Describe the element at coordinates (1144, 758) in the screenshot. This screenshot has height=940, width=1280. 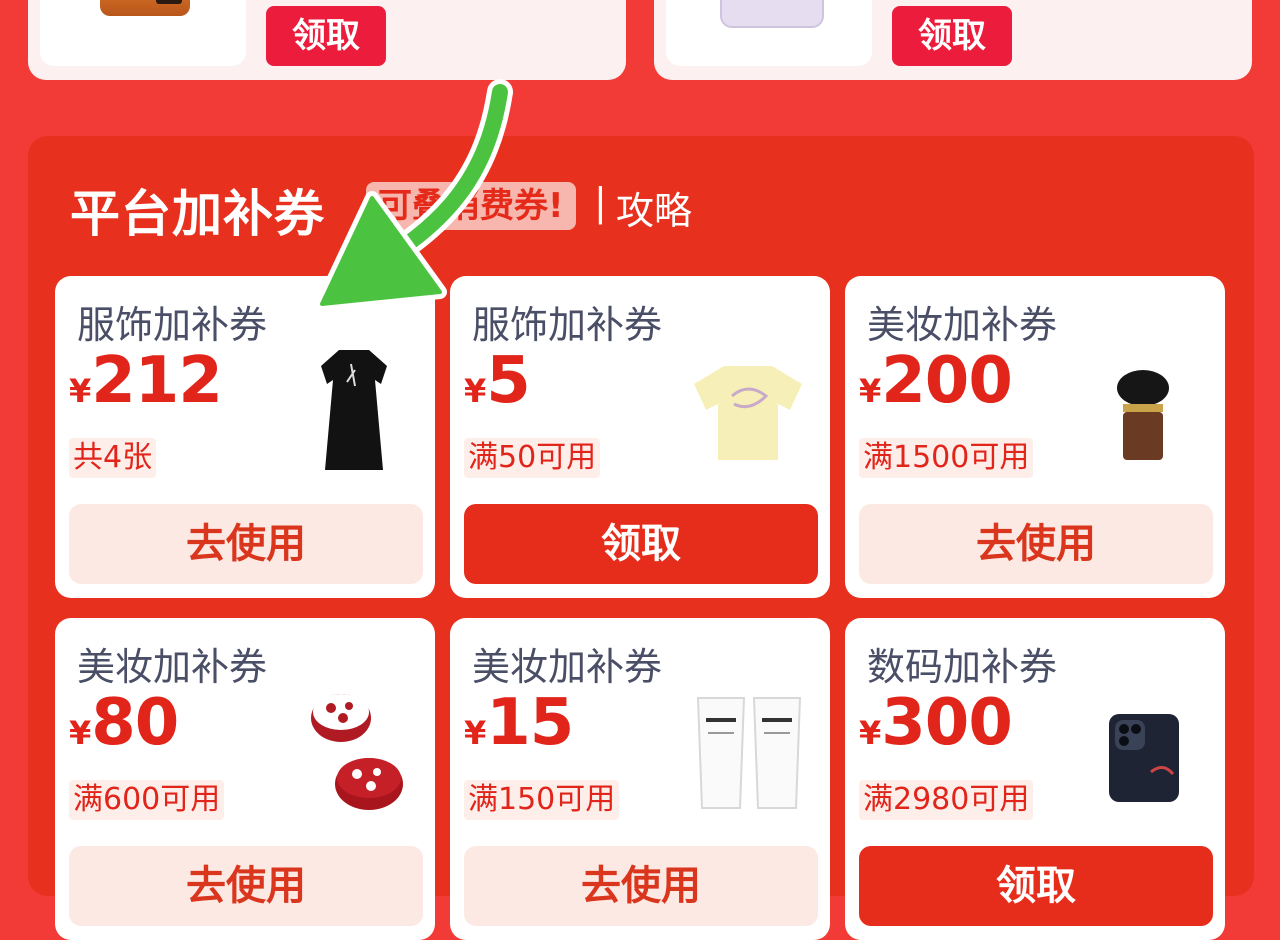
I see `smartphone-image` at that location.